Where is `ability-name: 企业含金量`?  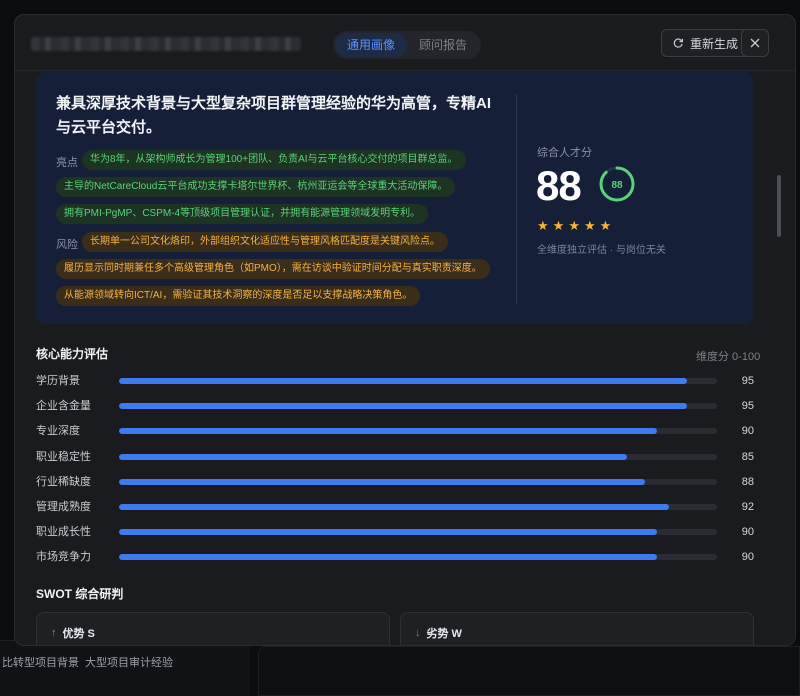 ability-name: 企业含金量 is located at coordinates (63, 406).